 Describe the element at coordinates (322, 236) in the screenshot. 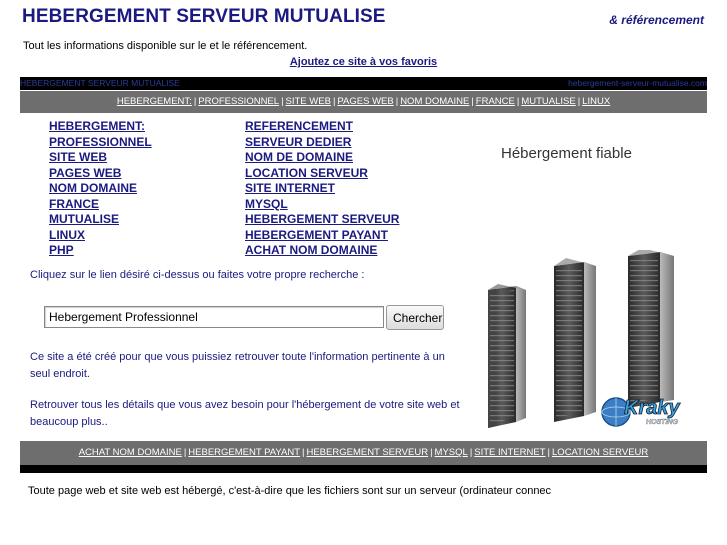

I see `link-hebergement-payant: HEBERGEMENT PAYANT` at that location.